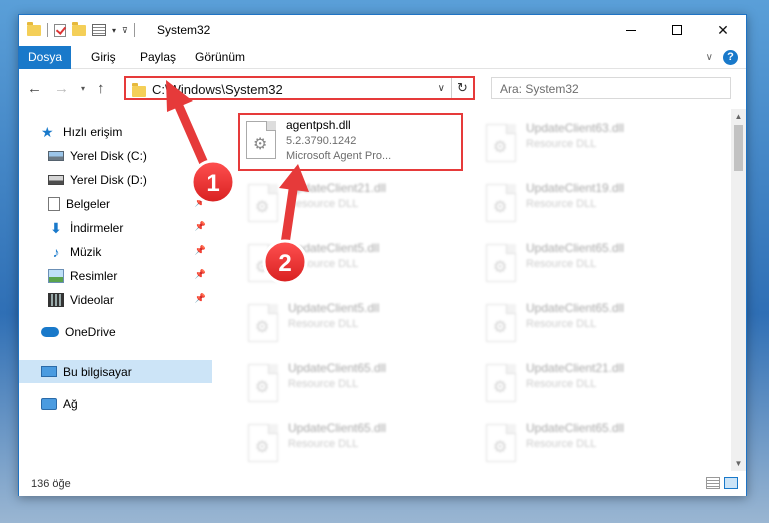 This screenshot has height=523, width=769. Describe the element at coordinates (590, 205) in the screenshot. I see `file-tile: UpdateClient19.dll Resource DLL` at that location.